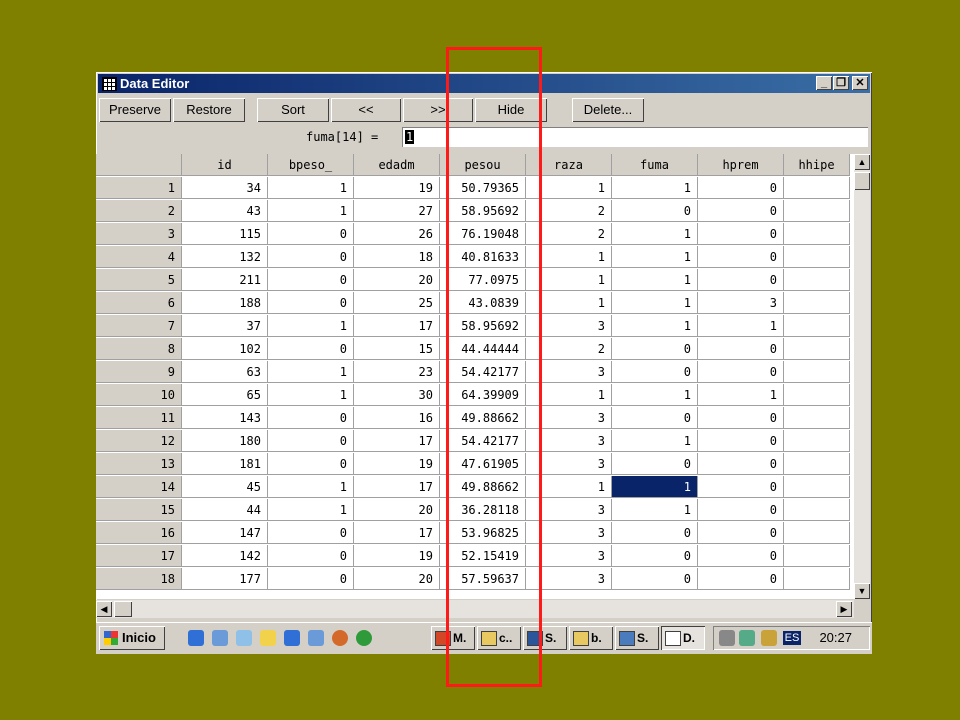 This screenshot has width=960, height=720. I want to click on grid-corner, so click(139, 165).